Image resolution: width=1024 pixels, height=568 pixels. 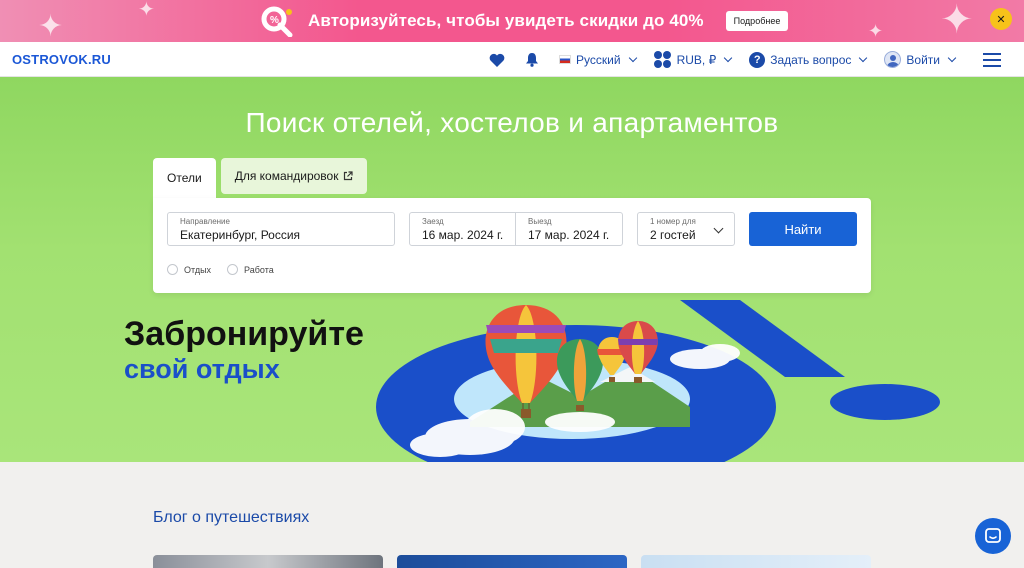 I want to click on login-button: Войти, so click(x=920, y=59).